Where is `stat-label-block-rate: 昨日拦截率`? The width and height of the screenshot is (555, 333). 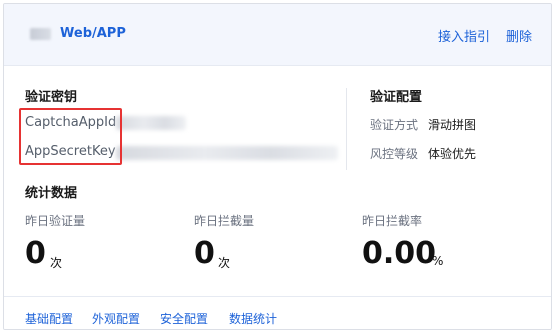 stat-label-block-rate: 昨日拦截率 is located at coordinates (392, 221).